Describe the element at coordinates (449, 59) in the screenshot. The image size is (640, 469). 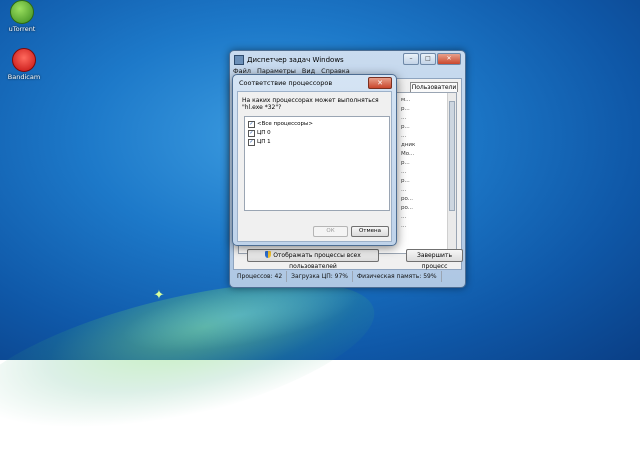
I see `close-button: ✕` at that location.